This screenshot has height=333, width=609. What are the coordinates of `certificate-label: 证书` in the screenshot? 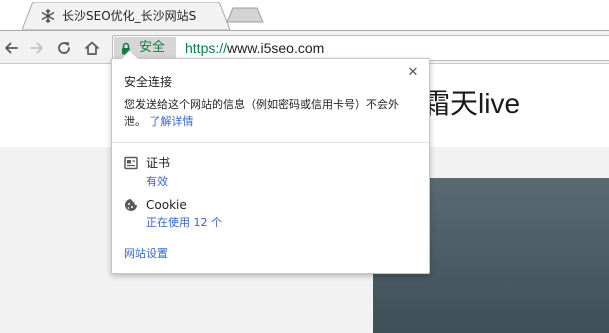 It's located at (158, 163).